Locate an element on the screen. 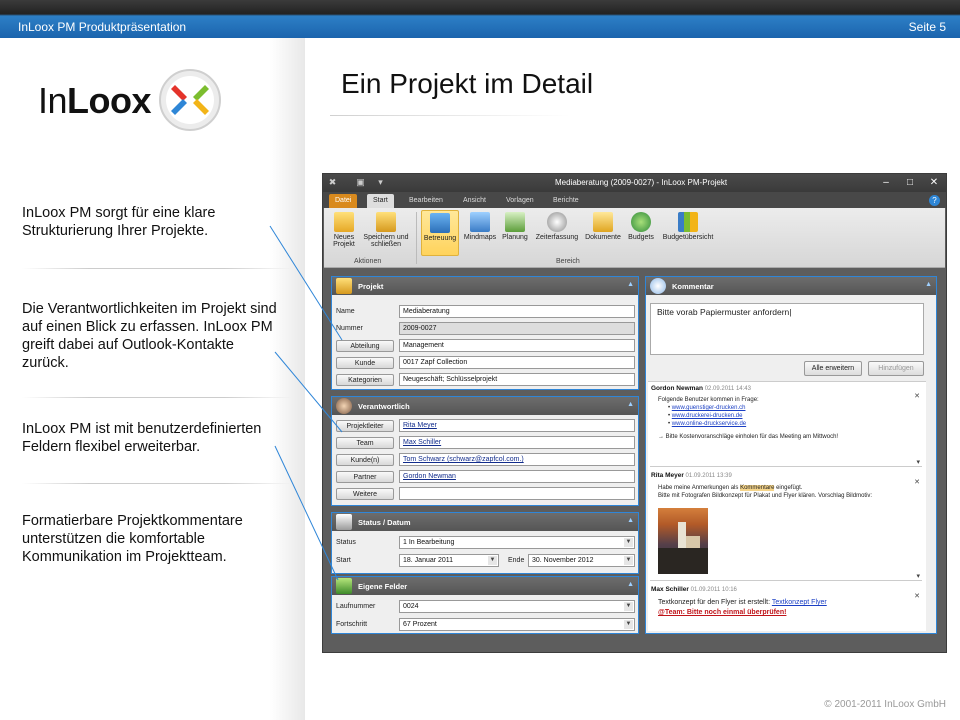  comment-text: Folgende Benutzer kommen in Frage: is located at coordinates (708, 400).